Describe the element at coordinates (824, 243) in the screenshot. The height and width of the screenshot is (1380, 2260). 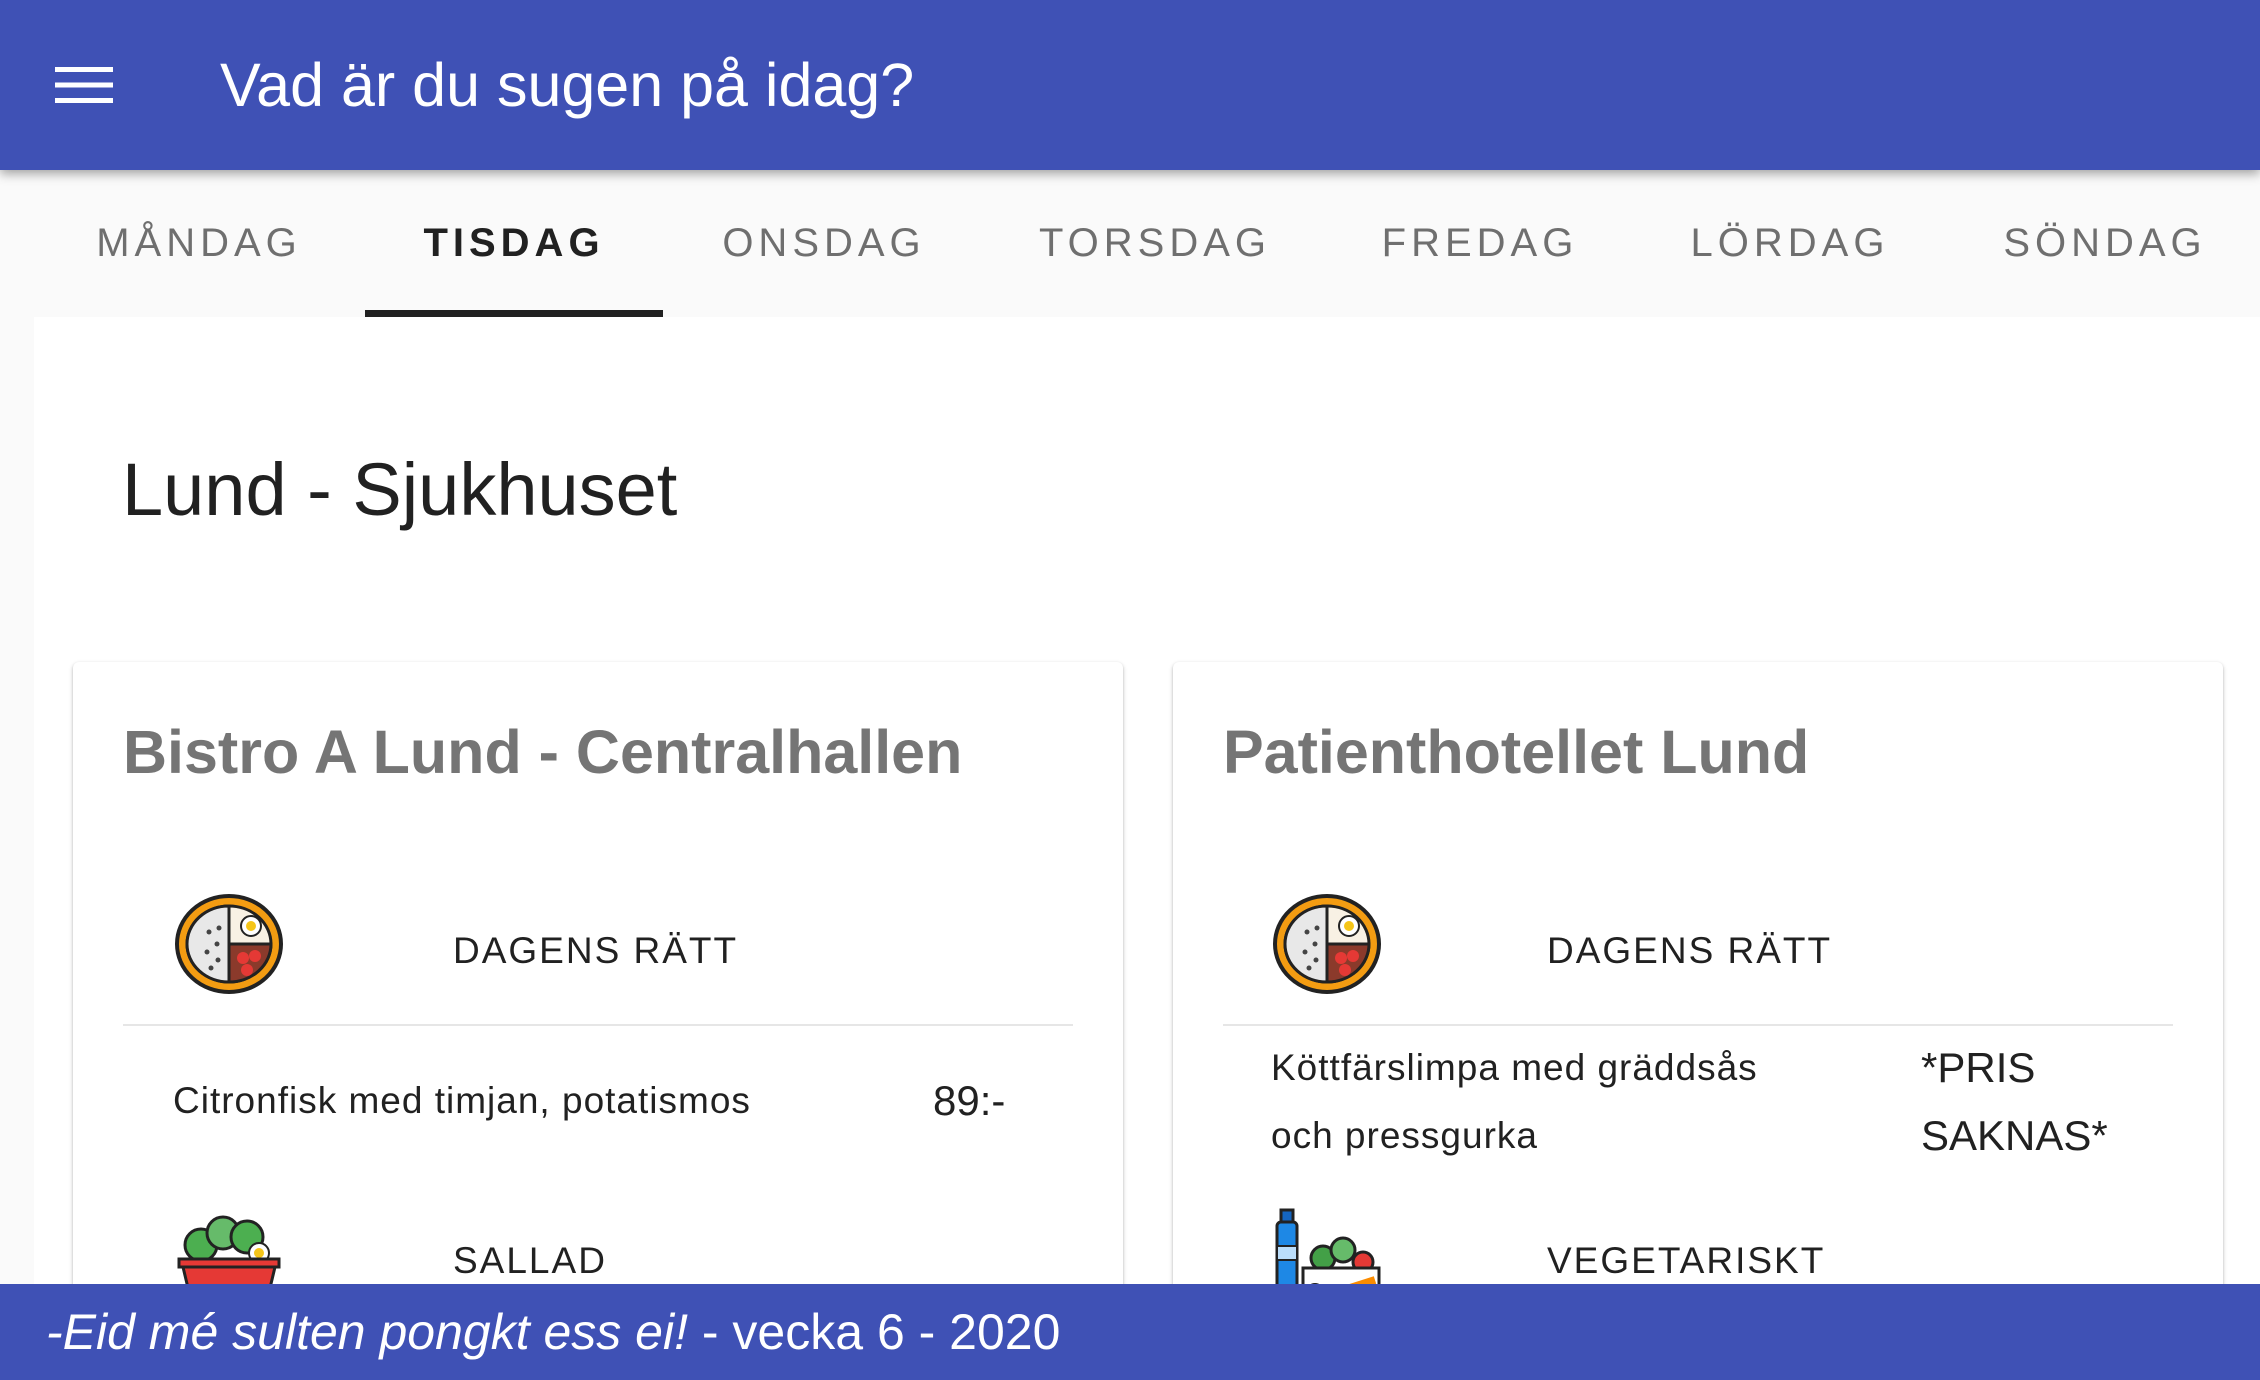
I see `tab-onsdag: ONSDAG` at that location.